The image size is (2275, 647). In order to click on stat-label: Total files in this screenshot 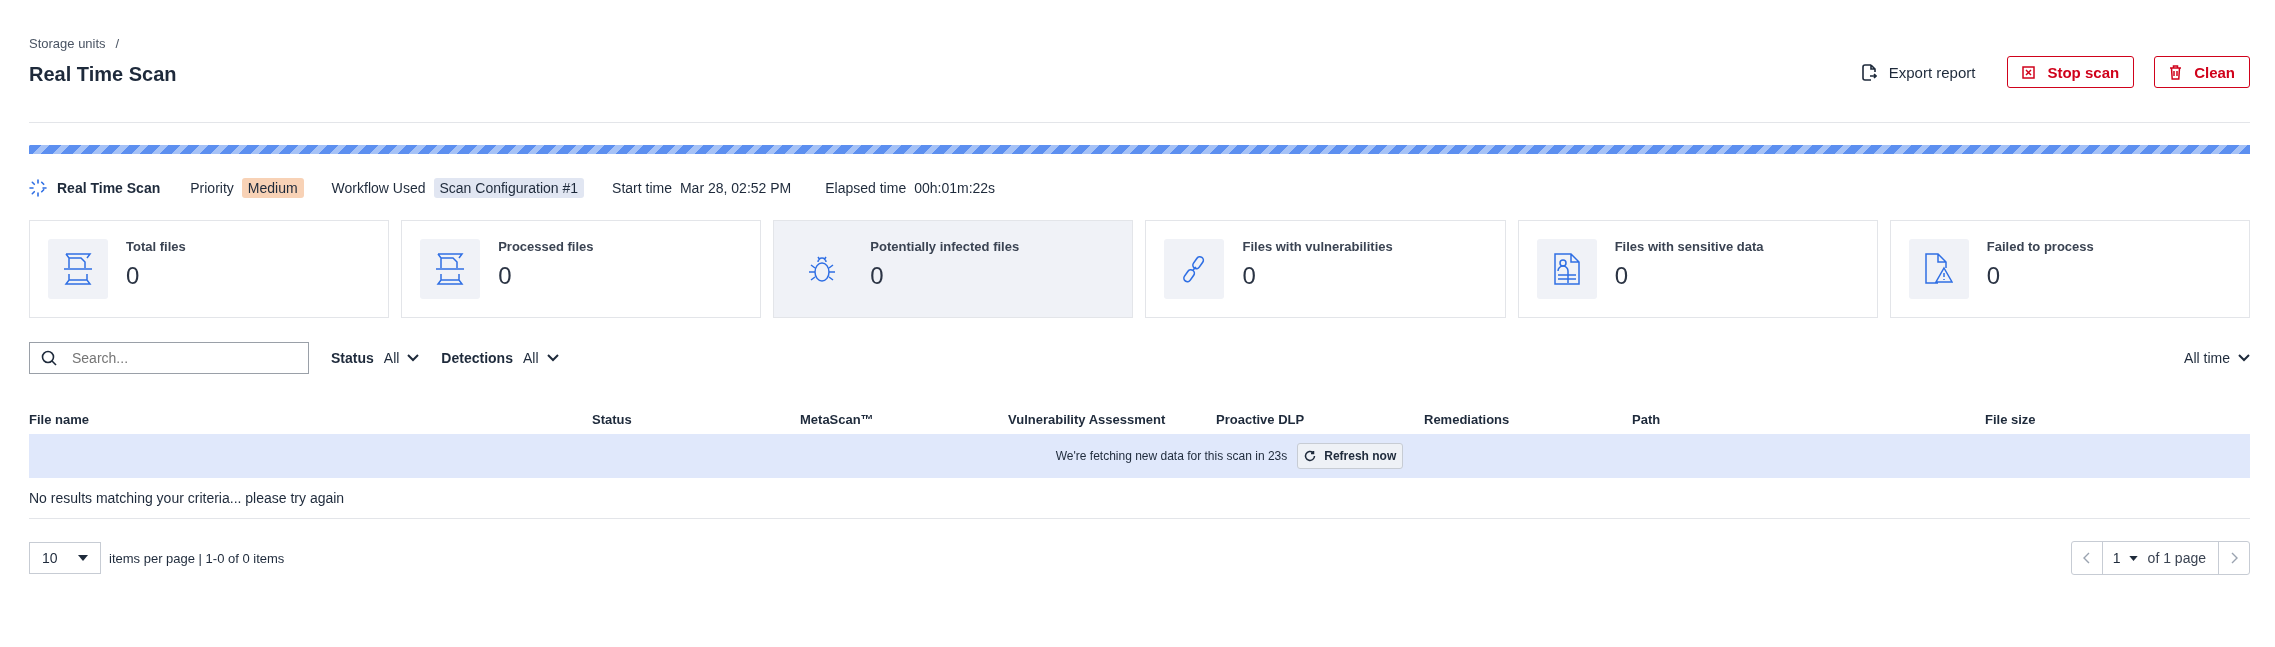, I will do `click(156, 246)`.